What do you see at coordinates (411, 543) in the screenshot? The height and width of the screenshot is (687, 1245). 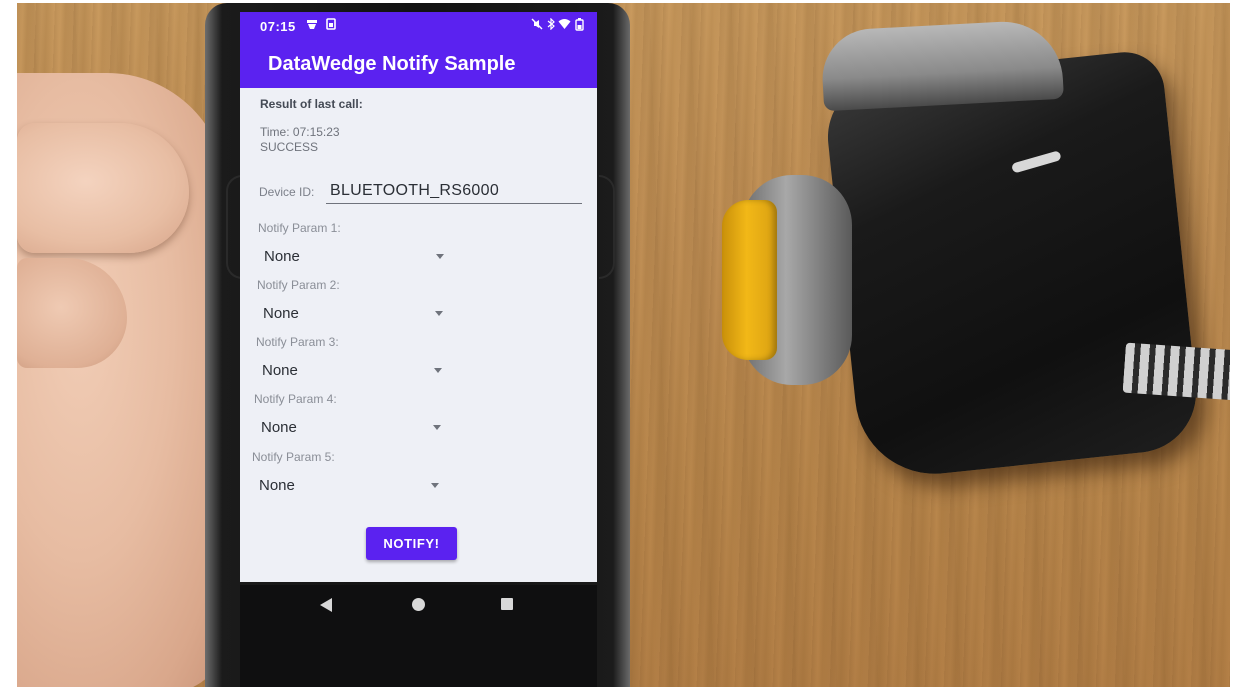 I see `notify-button: NOTIFY!` at bounding box center [411, 543].